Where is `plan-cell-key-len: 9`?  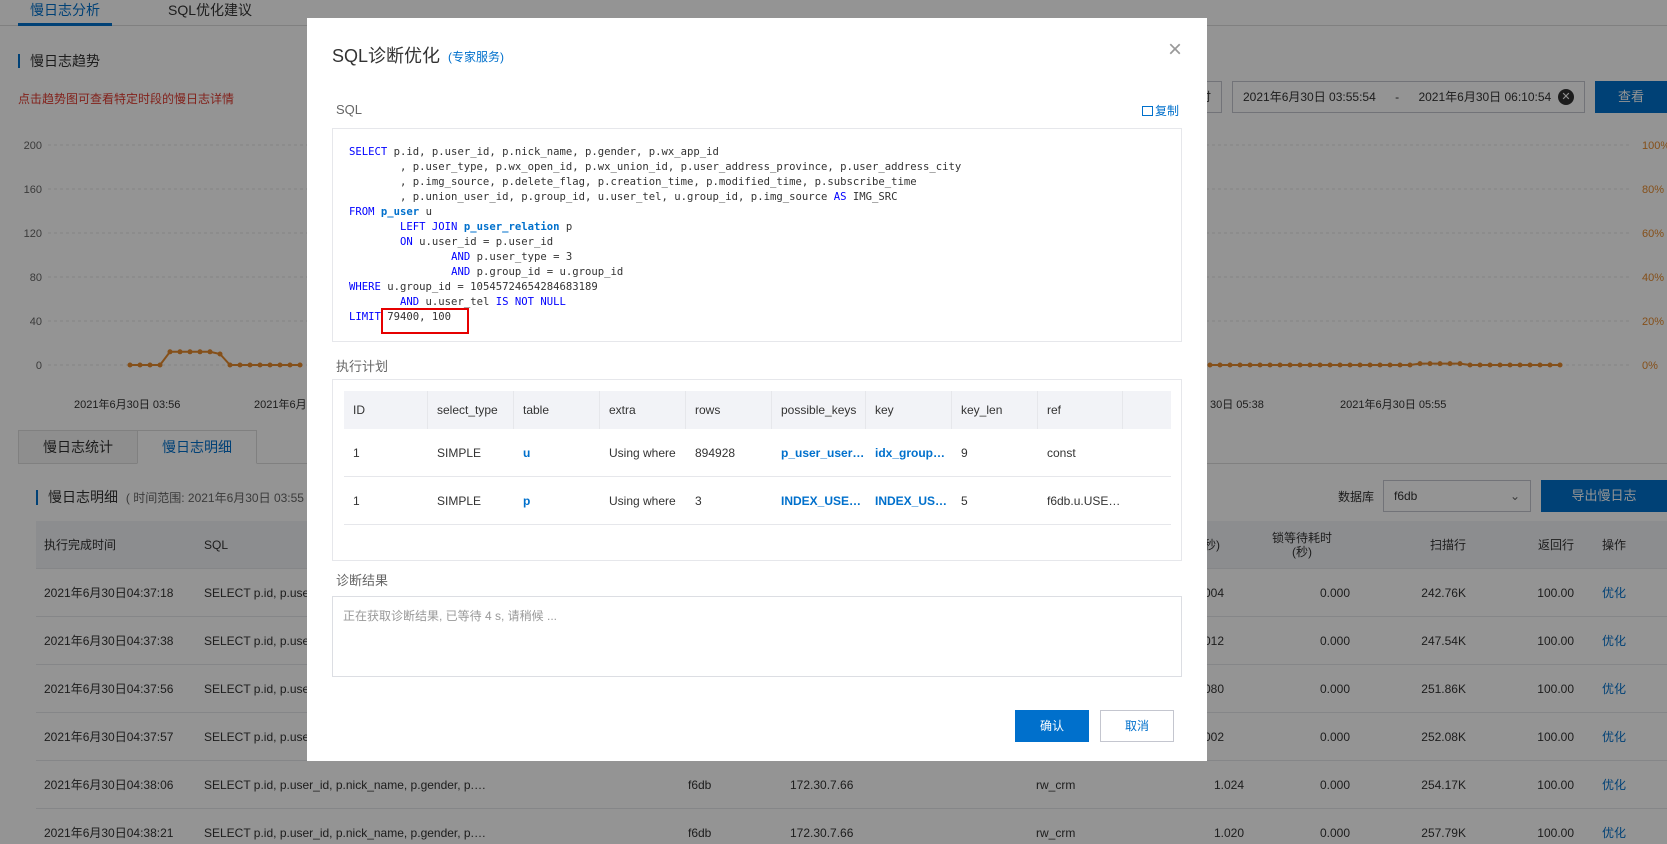 plan-cell-key-len: 9 is located at coordinates (964, 453).